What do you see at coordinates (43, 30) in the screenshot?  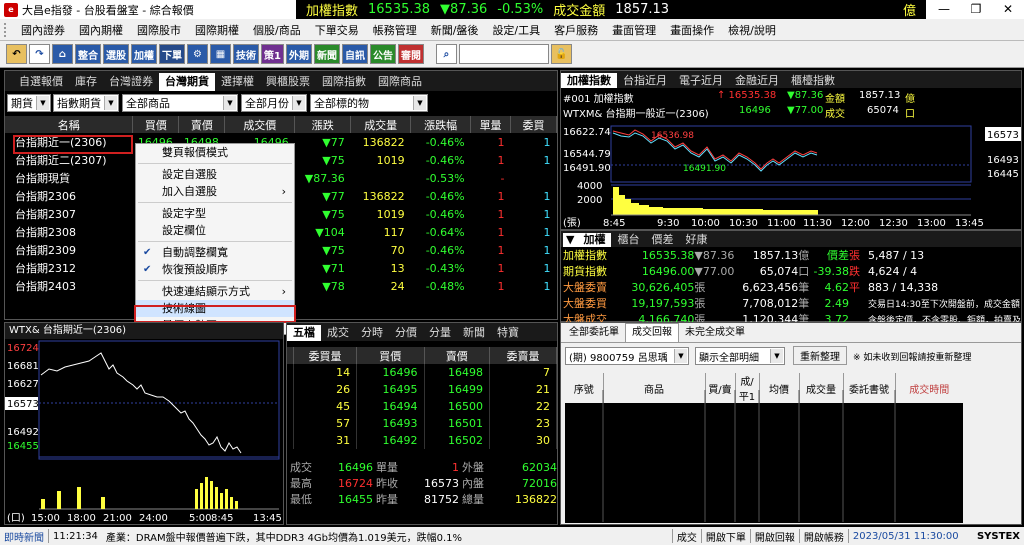 I see `menu-item: 國內證券` at bounding box center [43, 30].